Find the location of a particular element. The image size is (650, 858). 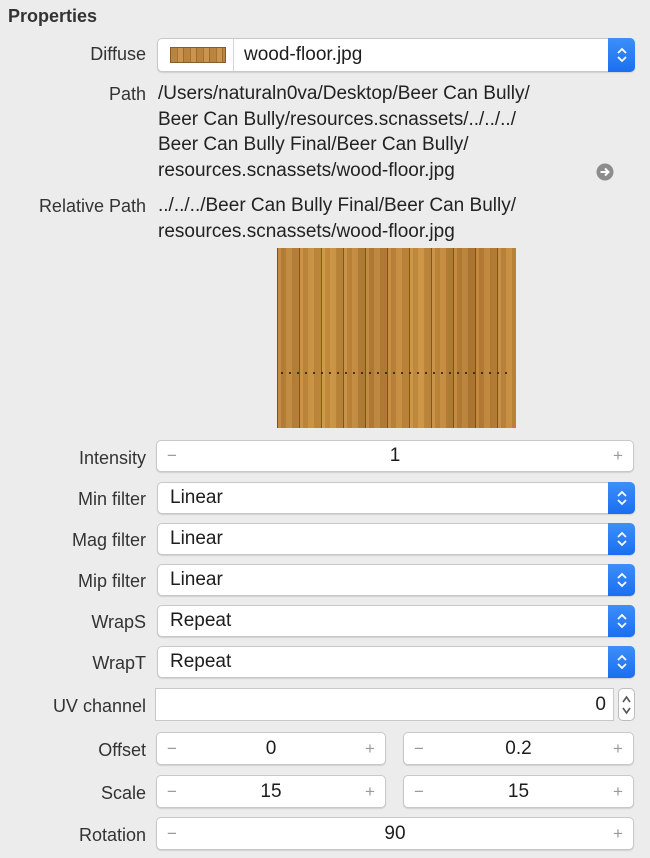

popup-divider is located at coordinates (233, 55).